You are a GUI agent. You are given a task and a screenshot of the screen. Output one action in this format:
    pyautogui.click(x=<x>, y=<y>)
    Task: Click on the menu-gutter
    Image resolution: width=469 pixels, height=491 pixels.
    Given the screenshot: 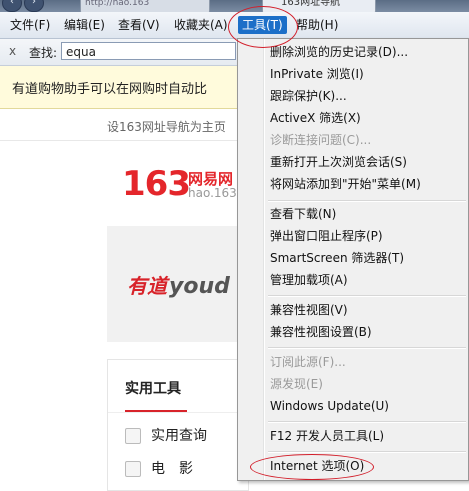 What is the action you would take?
    pyautogui.click(x=264, y=259)
    